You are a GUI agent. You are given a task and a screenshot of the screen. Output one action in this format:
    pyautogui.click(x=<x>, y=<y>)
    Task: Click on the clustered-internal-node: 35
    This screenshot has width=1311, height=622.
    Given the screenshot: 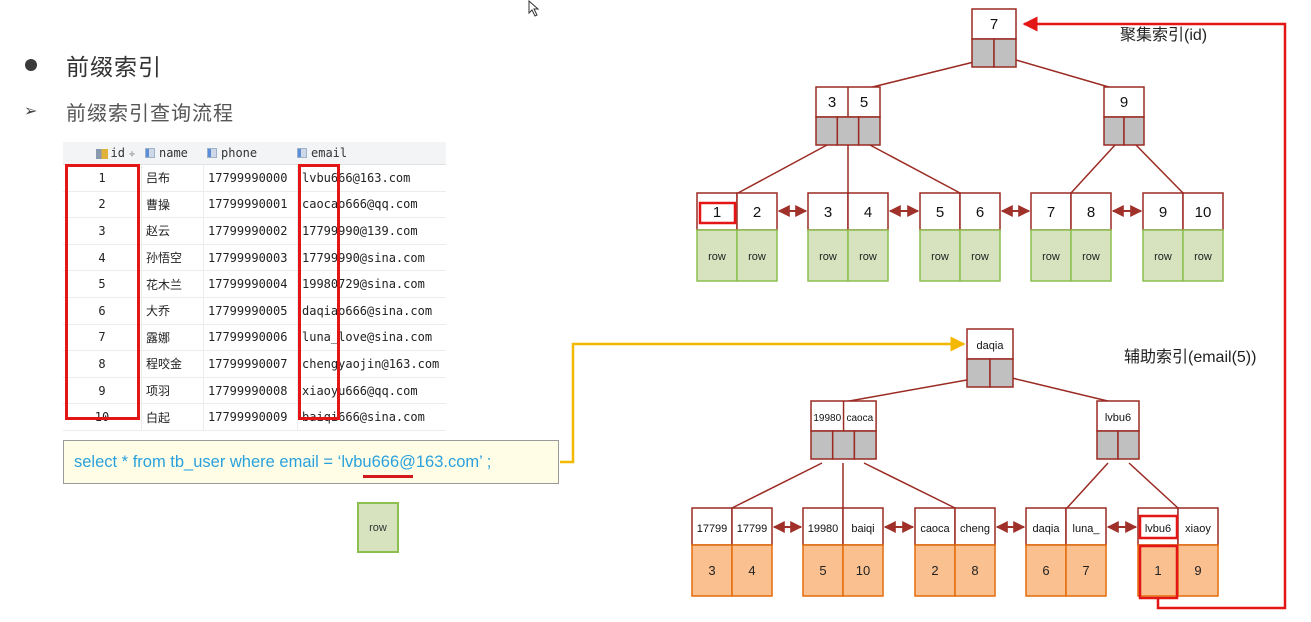 What is the action you would take?
    pyautogui.click(x=848, y=116)
    